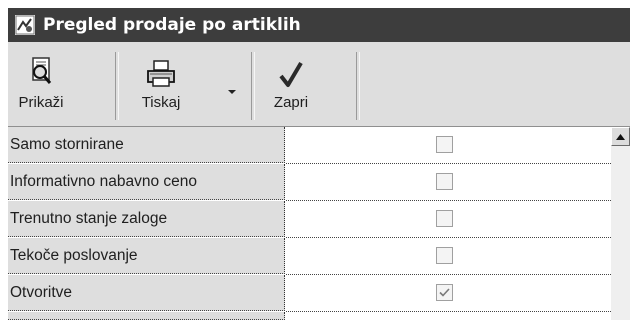 Image resolution: width=636 pixels, height=320 pixels. What do you see at coordinates (448, 316) in the screenshot?
I see `option-value-cell-partial` at bounding box center [448, 316].